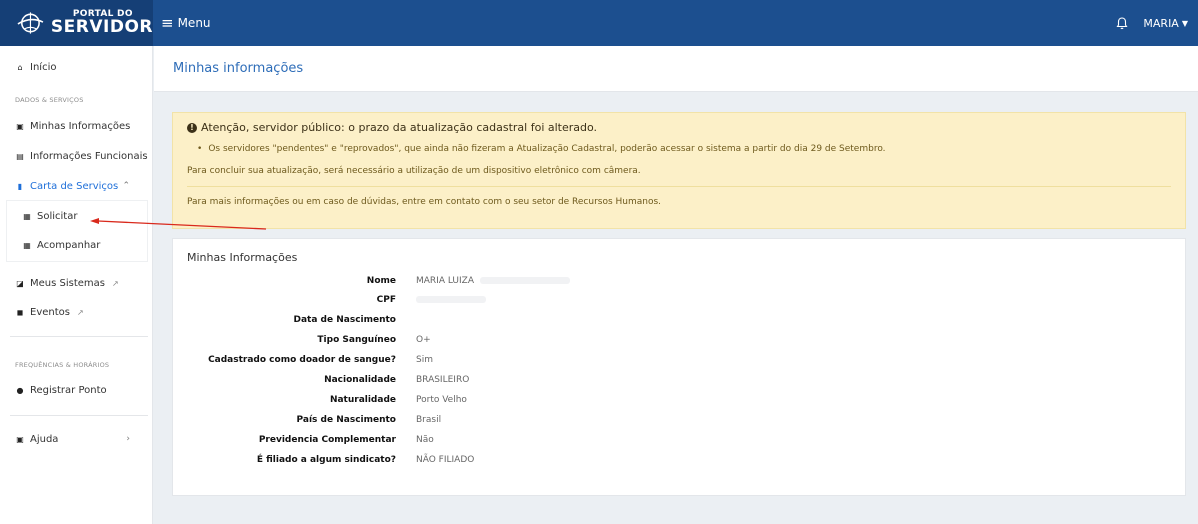 This screenshot has height=524, width=1198. What do you see at coordinates (473, 339) in the screenshot?
I see `info-row-tipo-sanguineo: Tipo Sanguíneo O+` at bounding box center [473, 339].